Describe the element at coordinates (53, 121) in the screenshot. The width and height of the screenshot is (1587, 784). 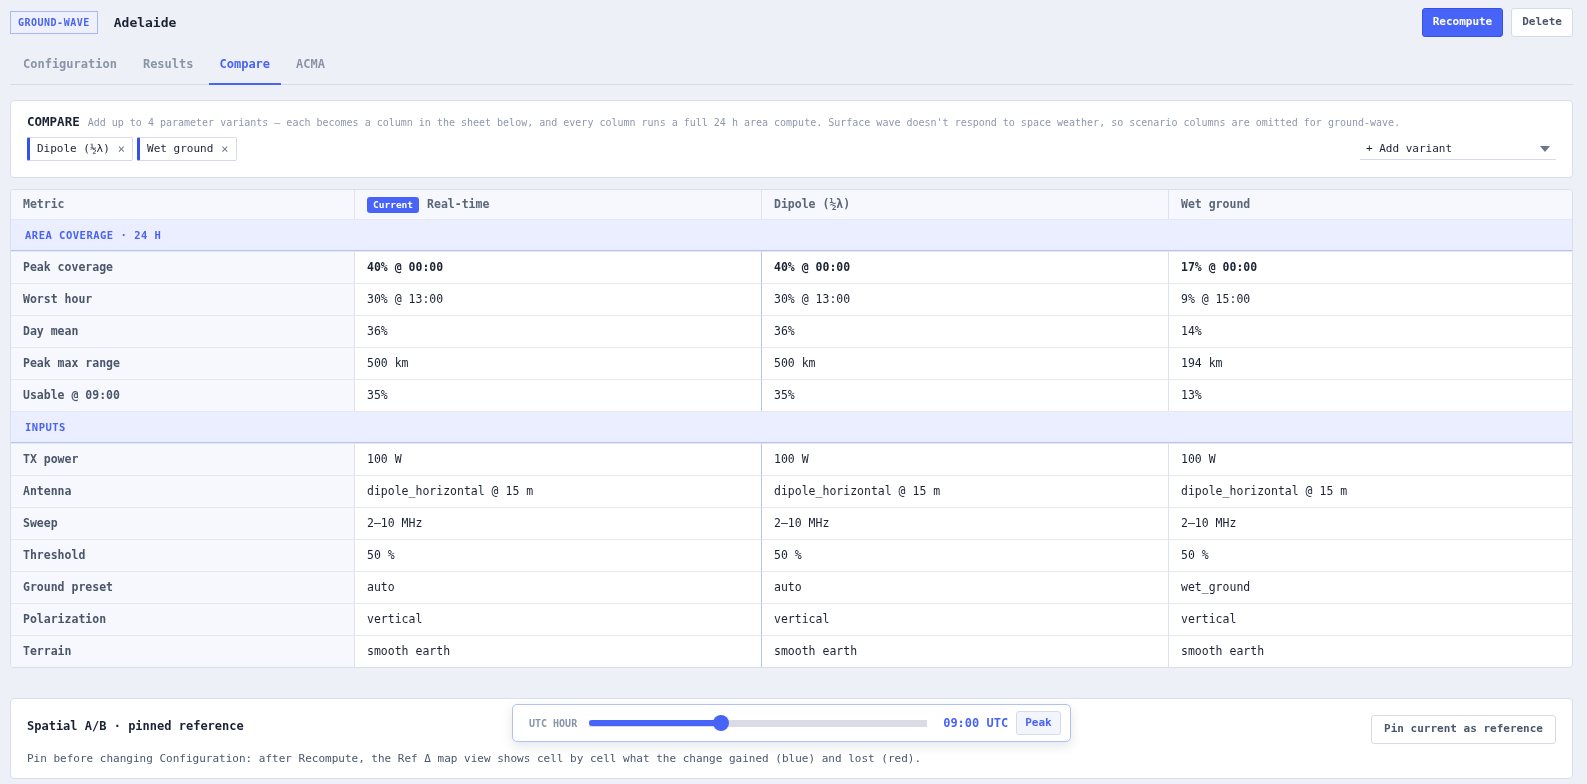
I see `section-title: COMPARE` at that location.